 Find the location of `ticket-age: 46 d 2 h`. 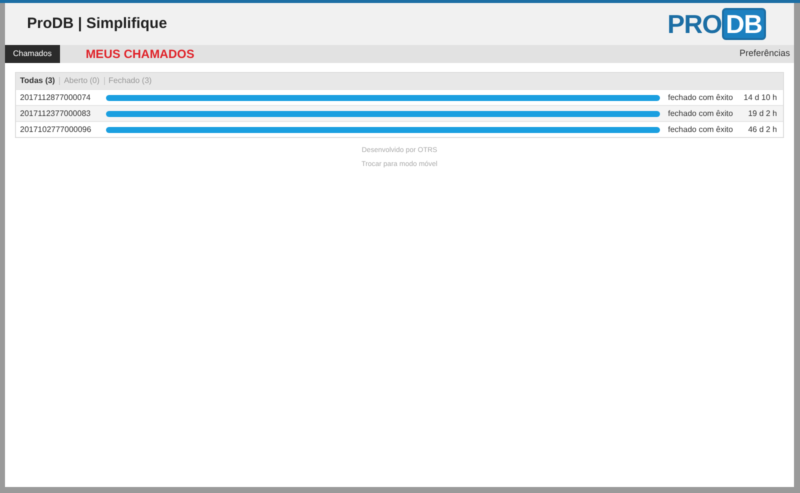

ticket-age: 46 d 2 h is located at coordinates (762, 130).